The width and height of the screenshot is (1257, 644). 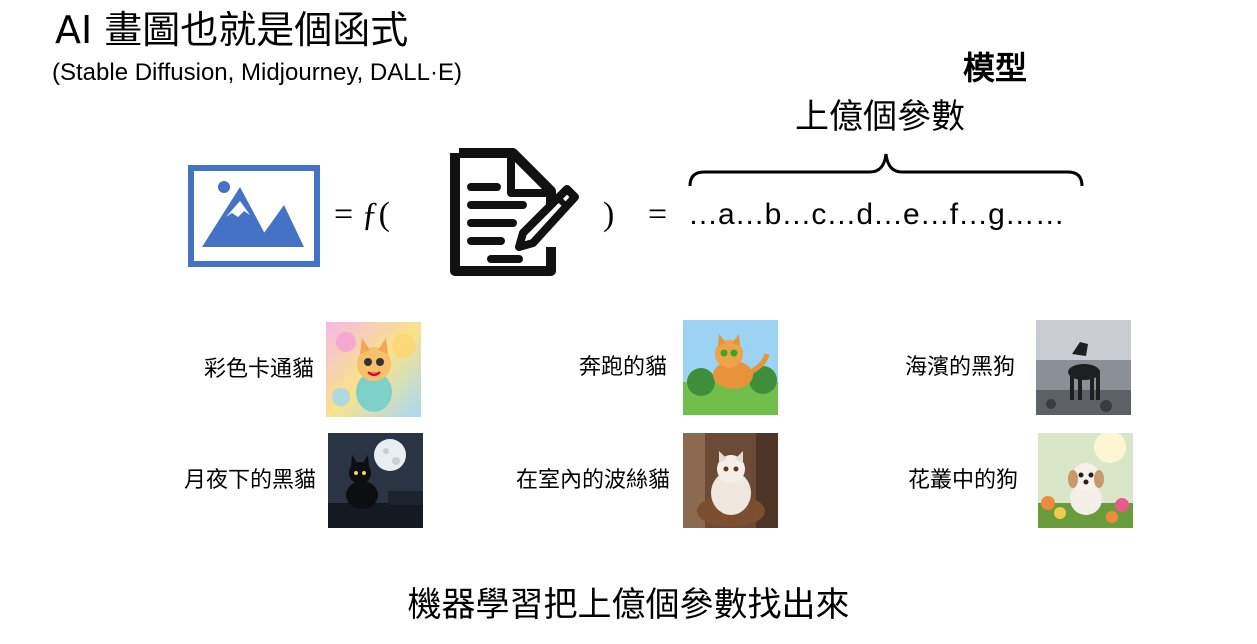 I want to click on caption-cartoon-cat: 彩色卡通貓, so click(x=258, y=369).